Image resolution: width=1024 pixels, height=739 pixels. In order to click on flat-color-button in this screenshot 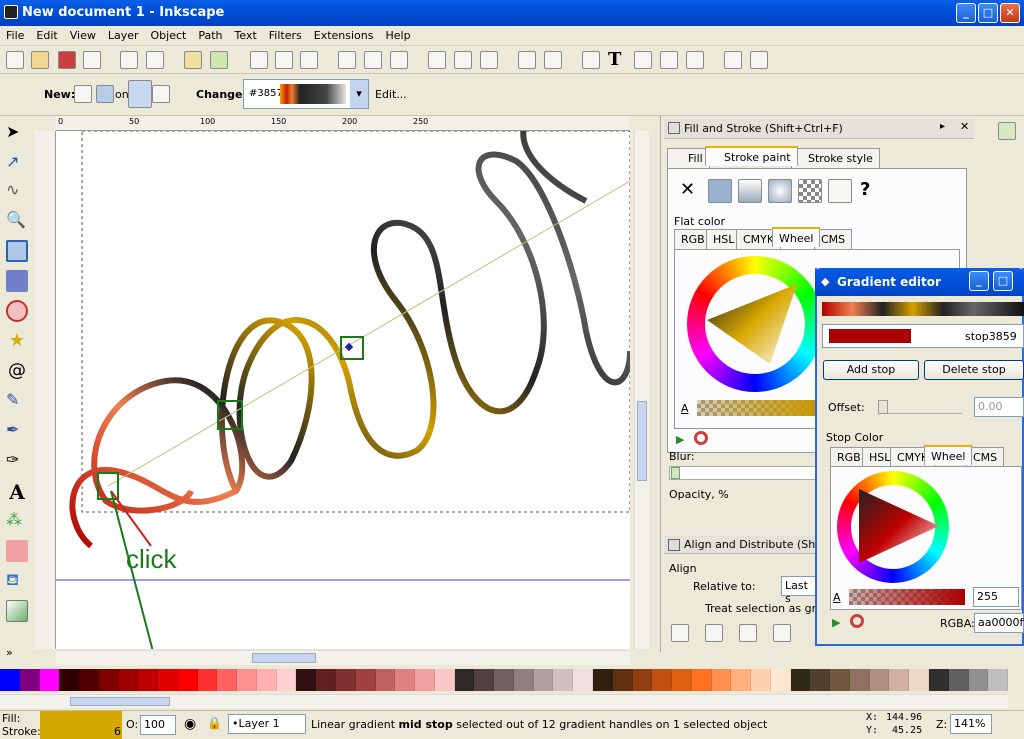, I will do `click(720, 191)`.